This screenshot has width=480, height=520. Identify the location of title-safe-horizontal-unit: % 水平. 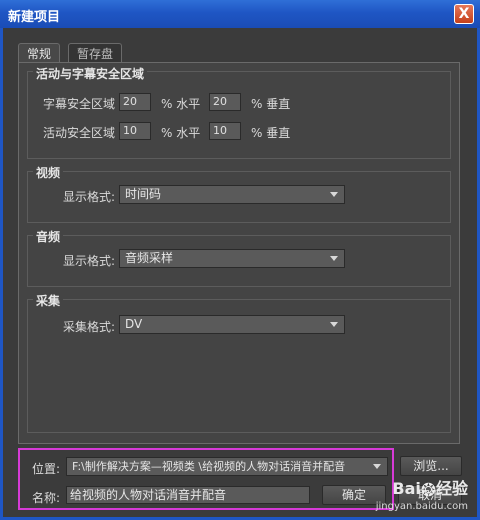
(181, 104).